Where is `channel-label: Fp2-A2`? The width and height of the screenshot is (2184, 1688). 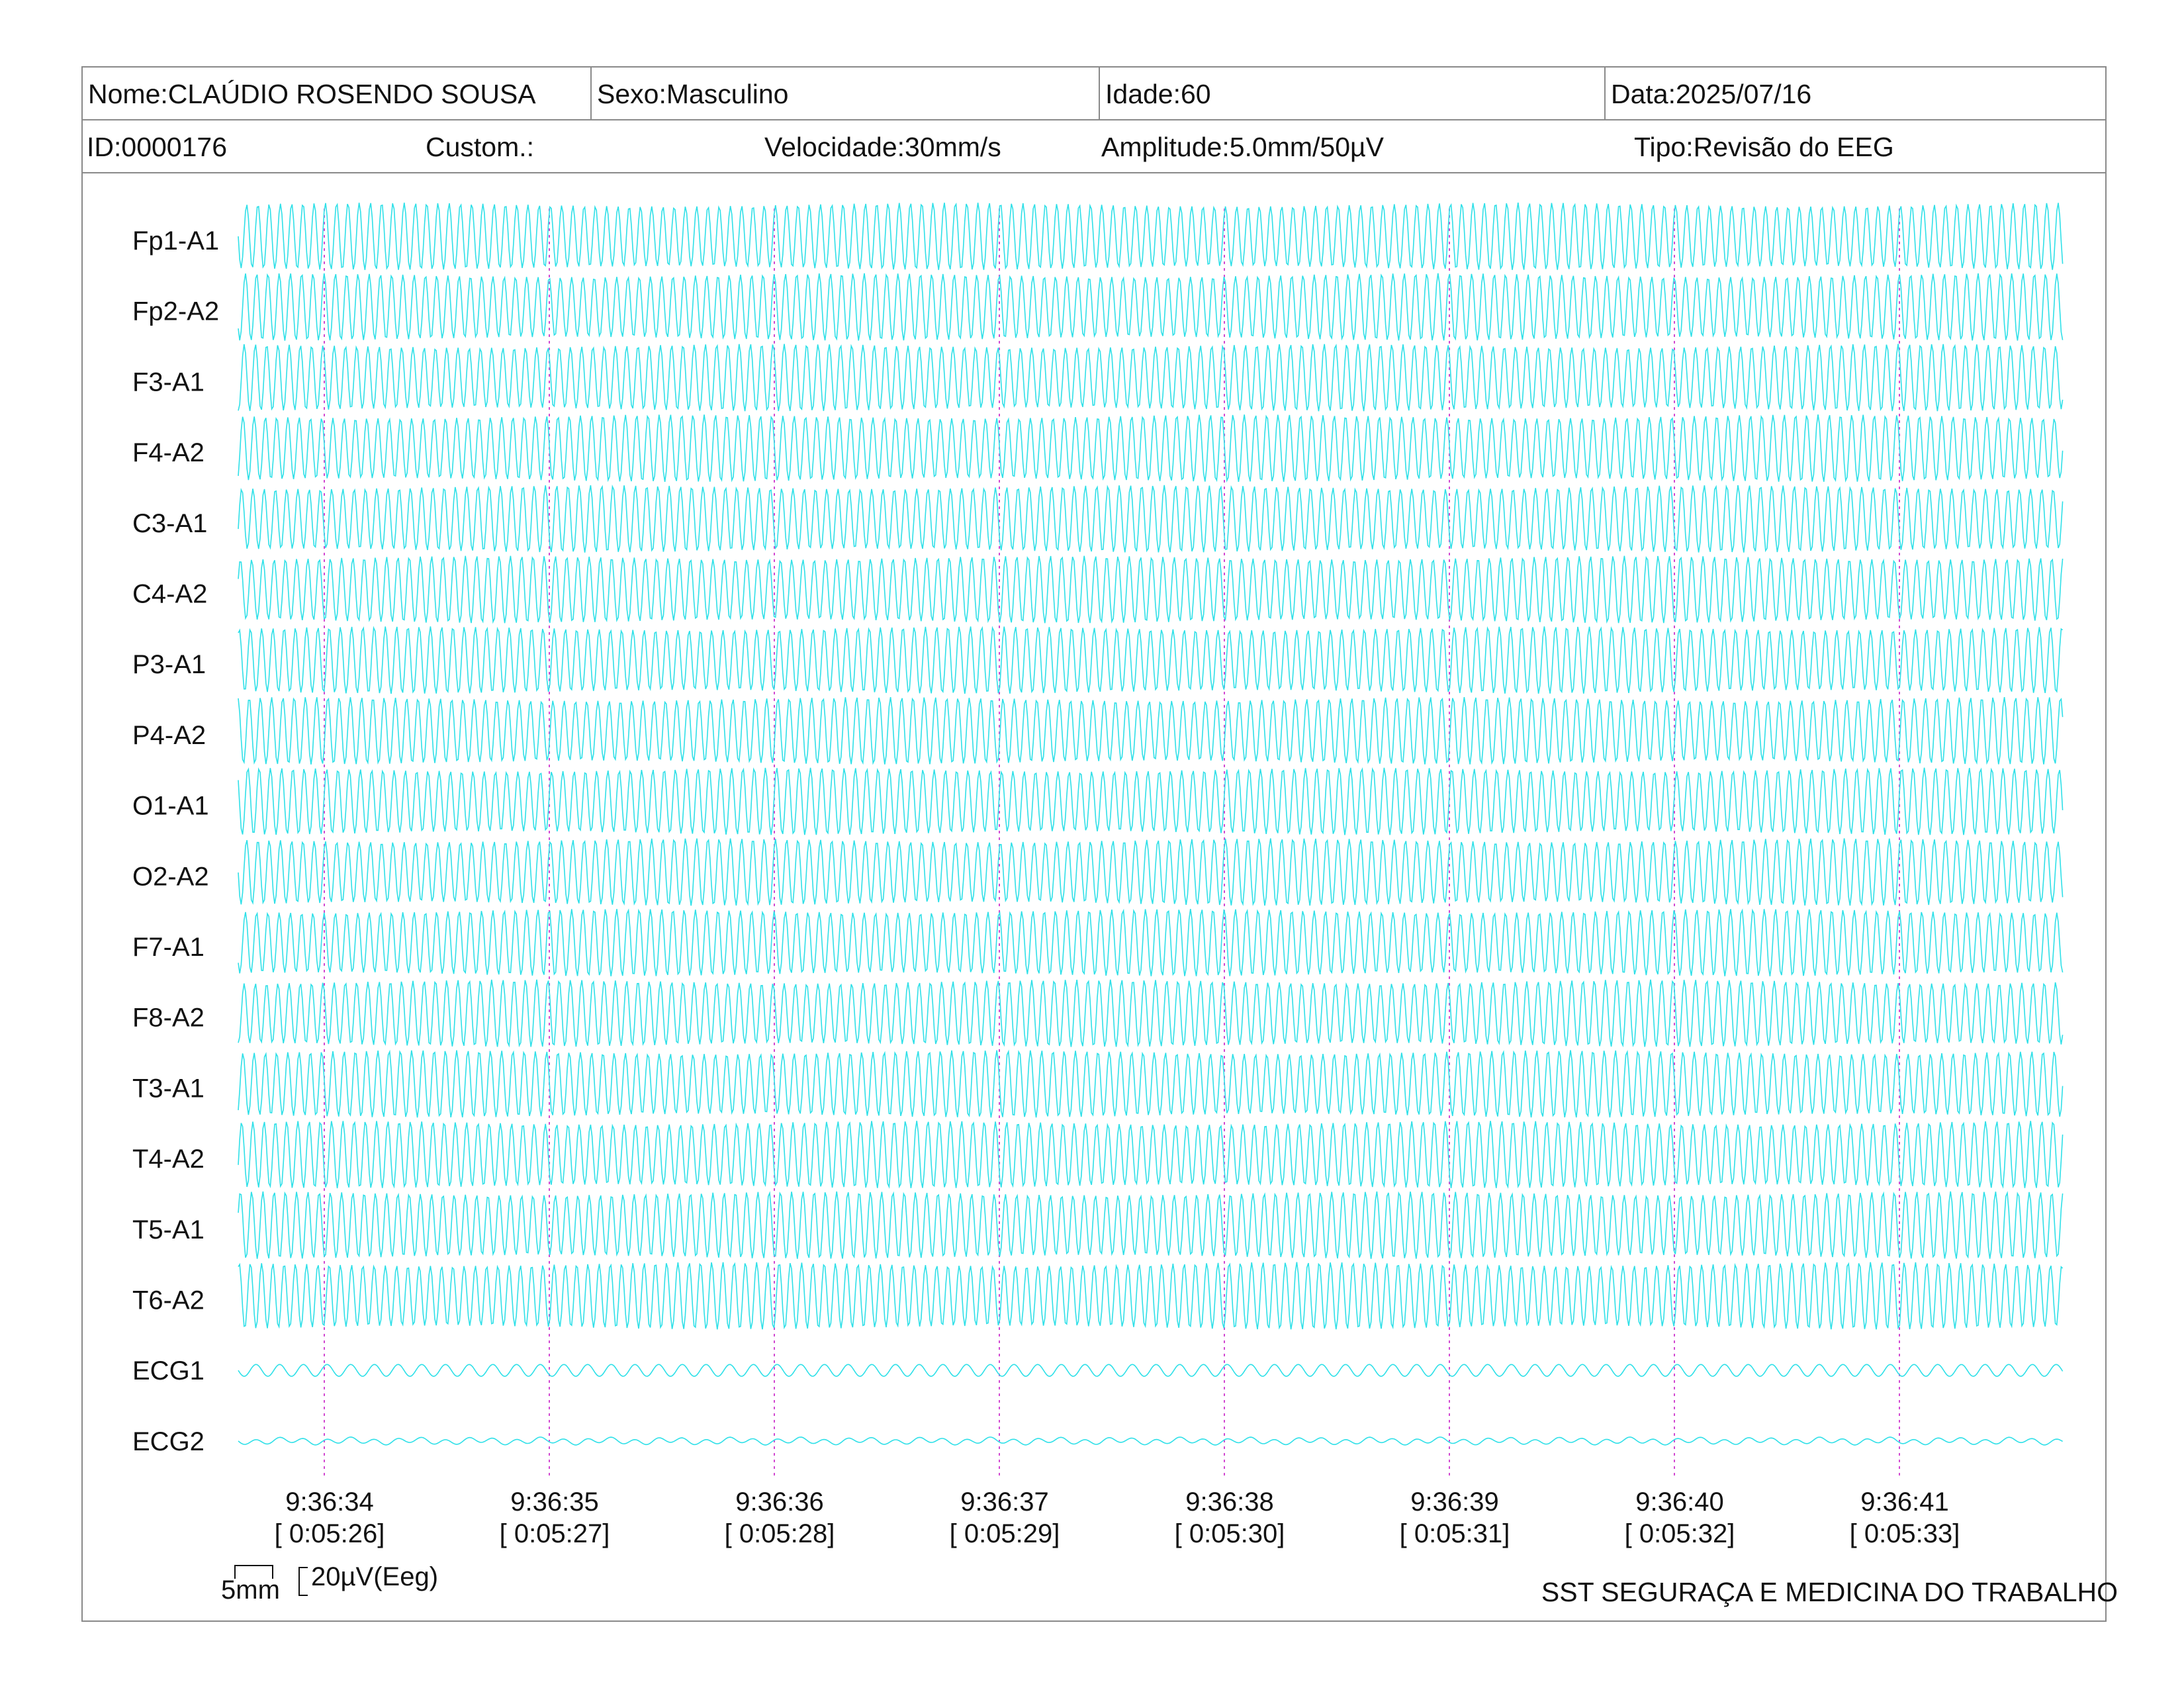 channel-label: Fp2-A2 is located at coordinates (176, 311).